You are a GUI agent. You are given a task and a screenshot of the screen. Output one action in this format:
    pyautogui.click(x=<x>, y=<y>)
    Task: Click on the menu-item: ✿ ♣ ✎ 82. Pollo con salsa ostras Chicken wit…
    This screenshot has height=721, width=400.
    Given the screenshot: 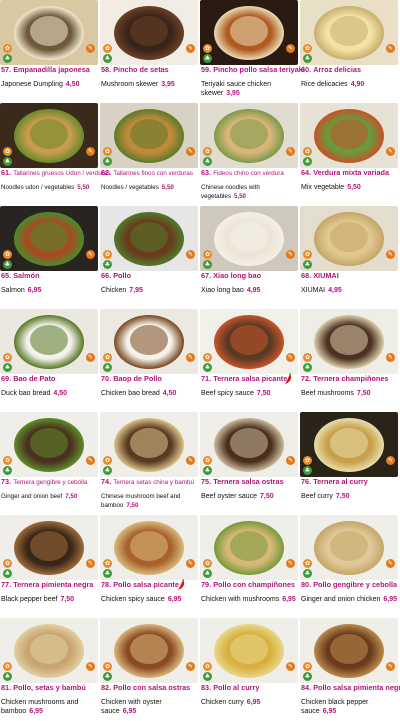 What is the action you would take?
    pyautogui.click(x=149, y=669)
    